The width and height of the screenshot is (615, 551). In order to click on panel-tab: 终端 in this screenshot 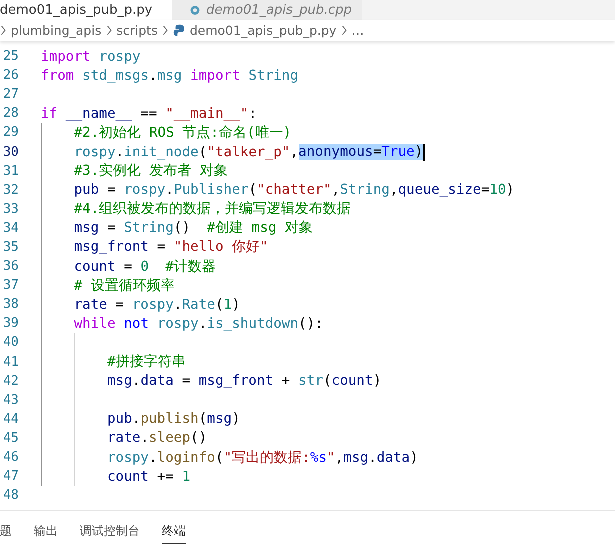, I will do `click(174, 531)`.